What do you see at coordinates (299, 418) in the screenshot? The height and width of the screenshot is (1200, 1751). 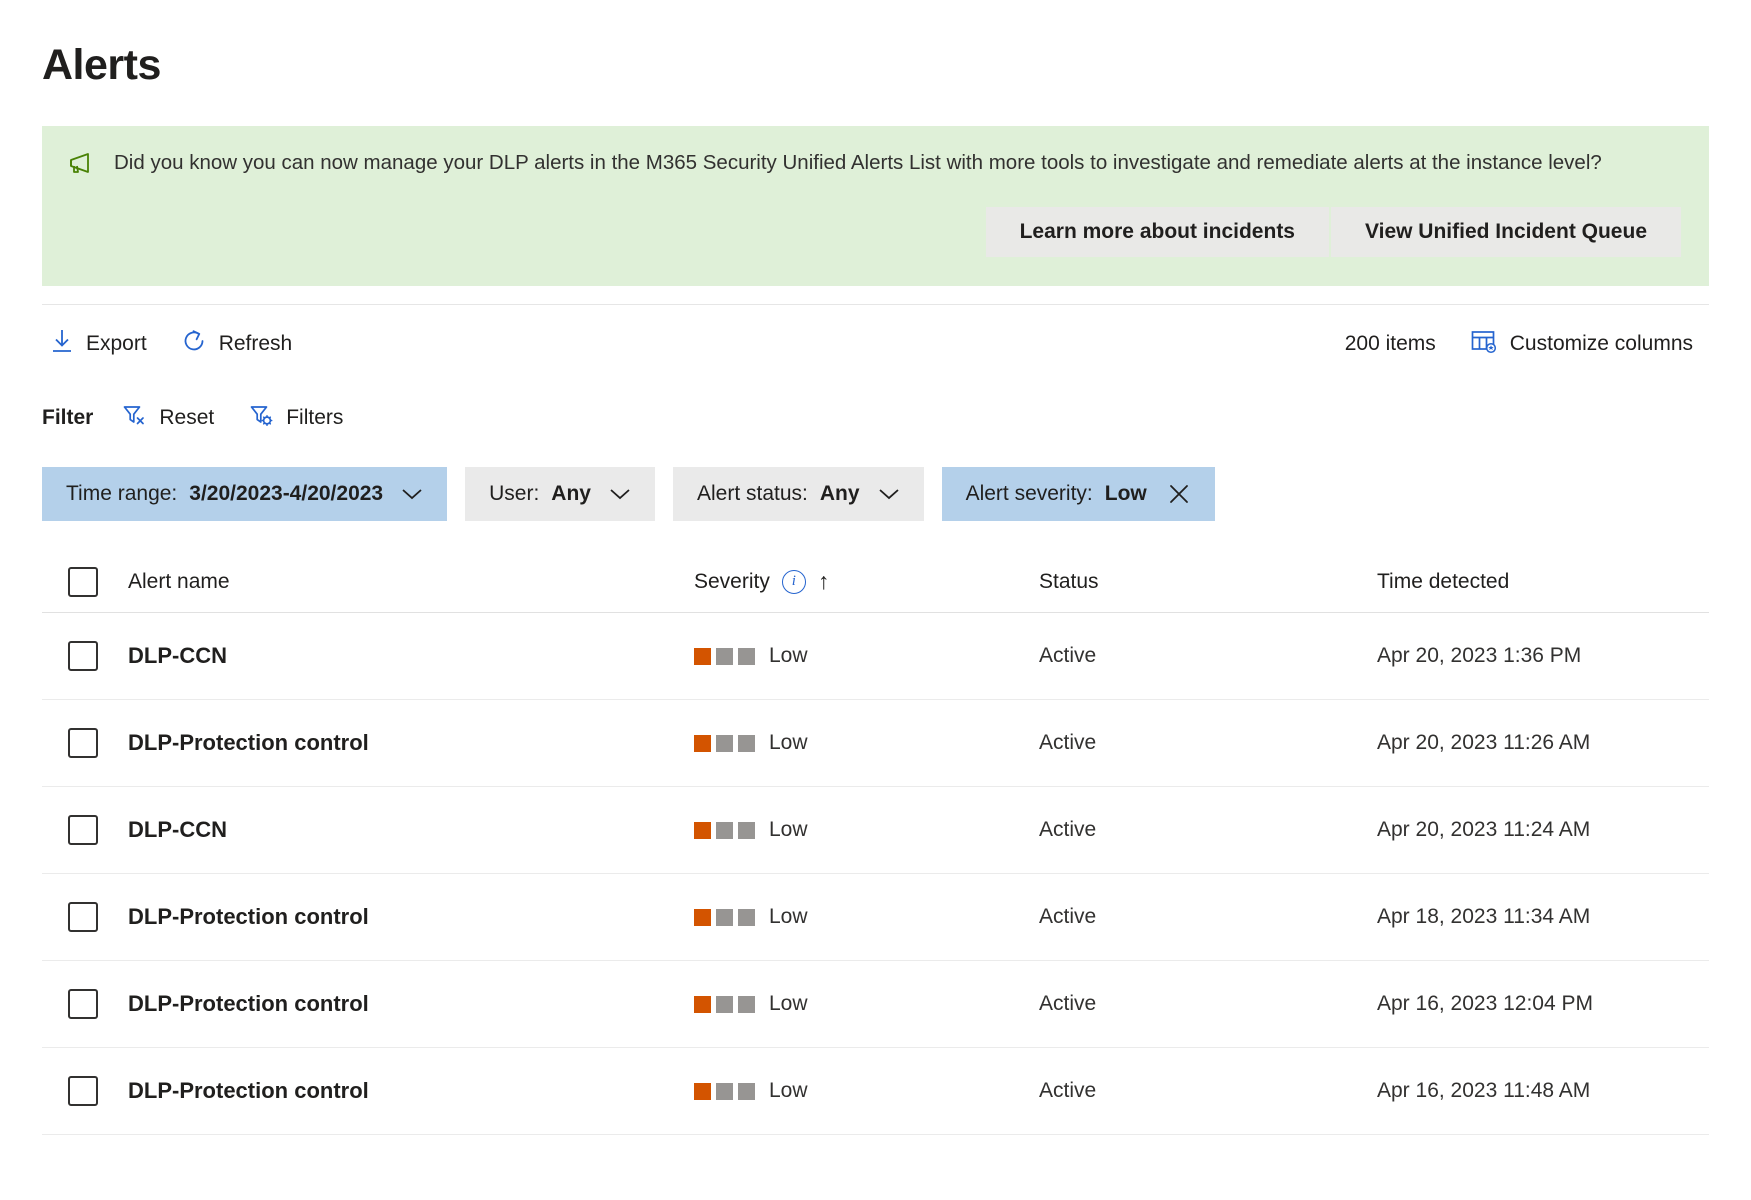 I see `filters-button: Filters` at bounding box center [299, 418].